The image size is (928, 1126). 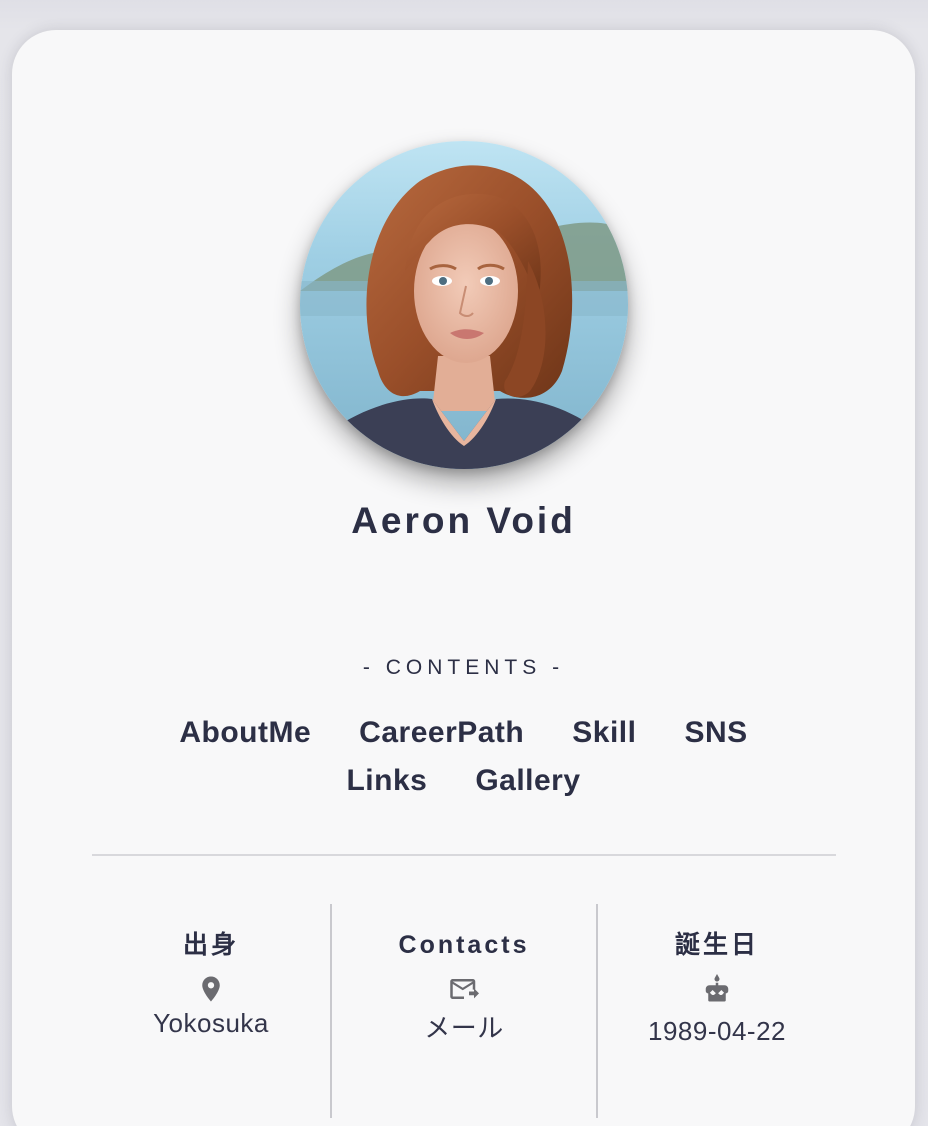 I want to click on avatar-photo, so click(x=464, y=305).